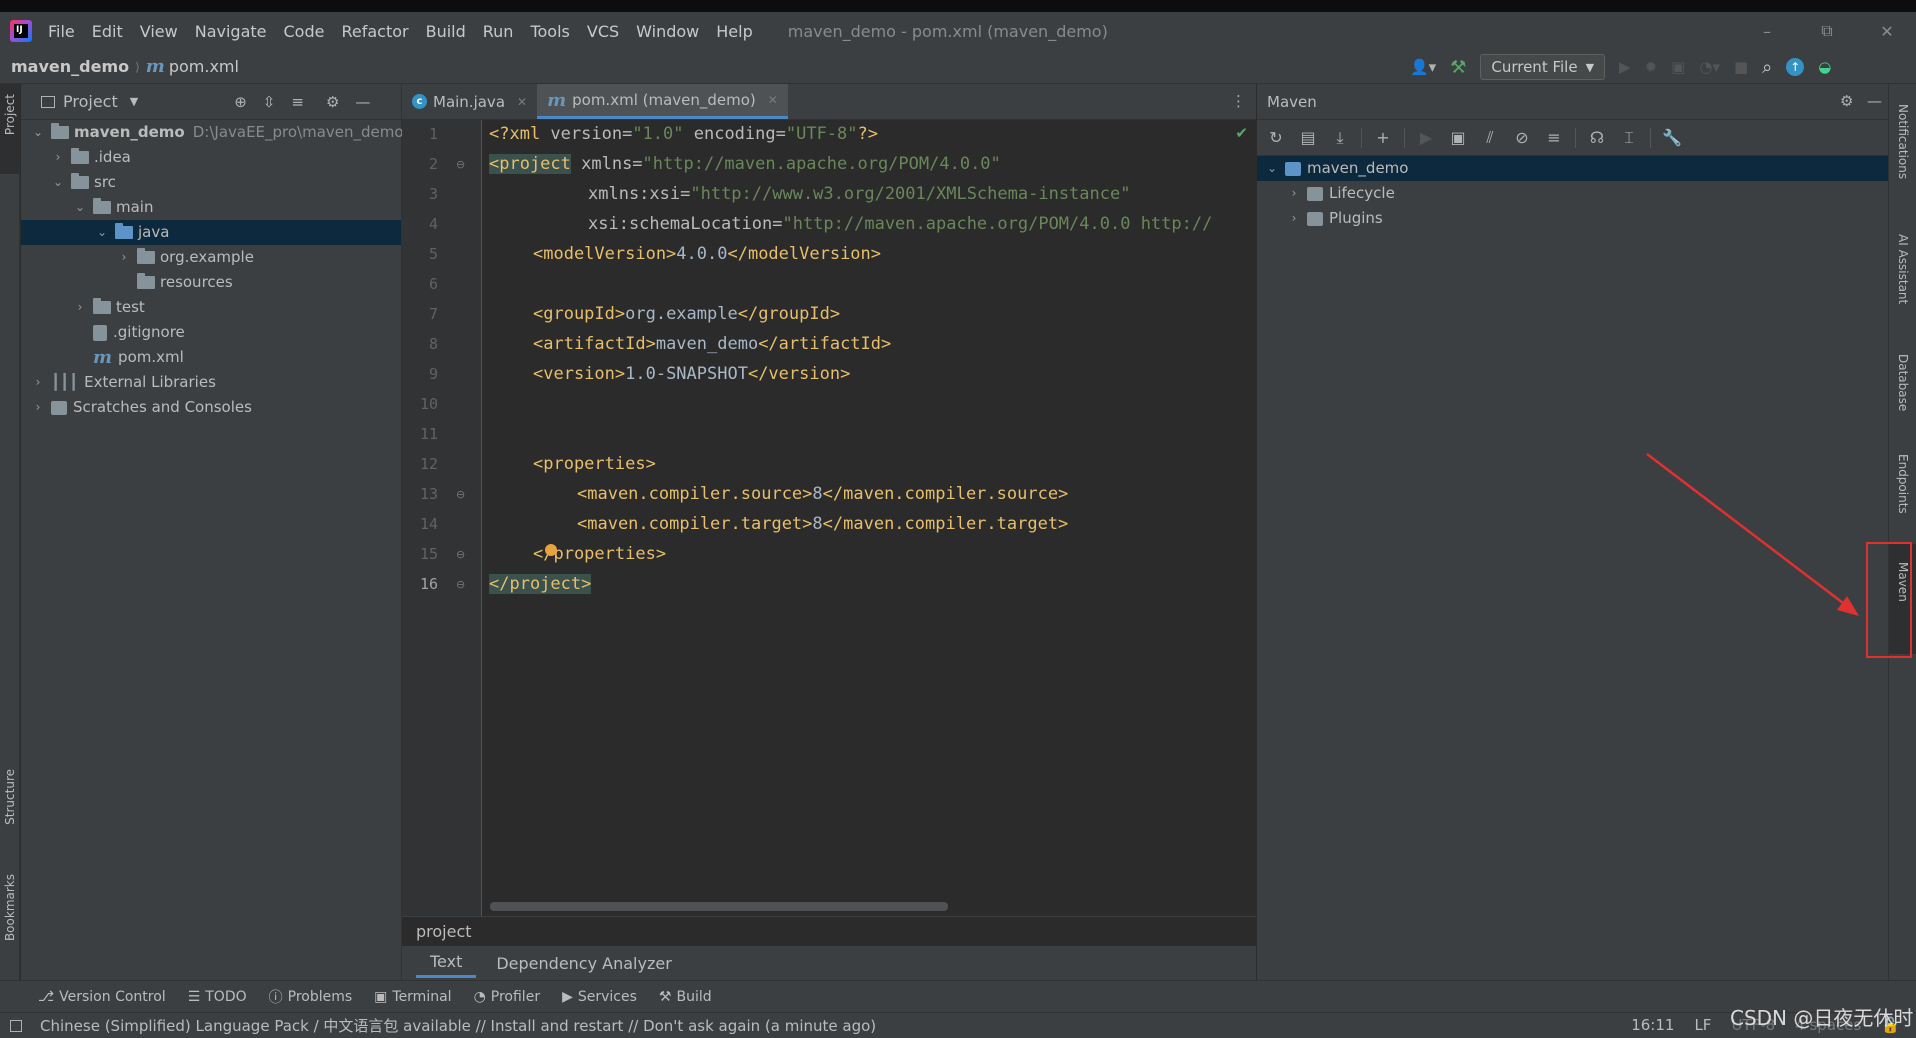  Describe the element at coordinates (231, 31) in the screenshot. I see `menu-navigate: Navigate` at that location.